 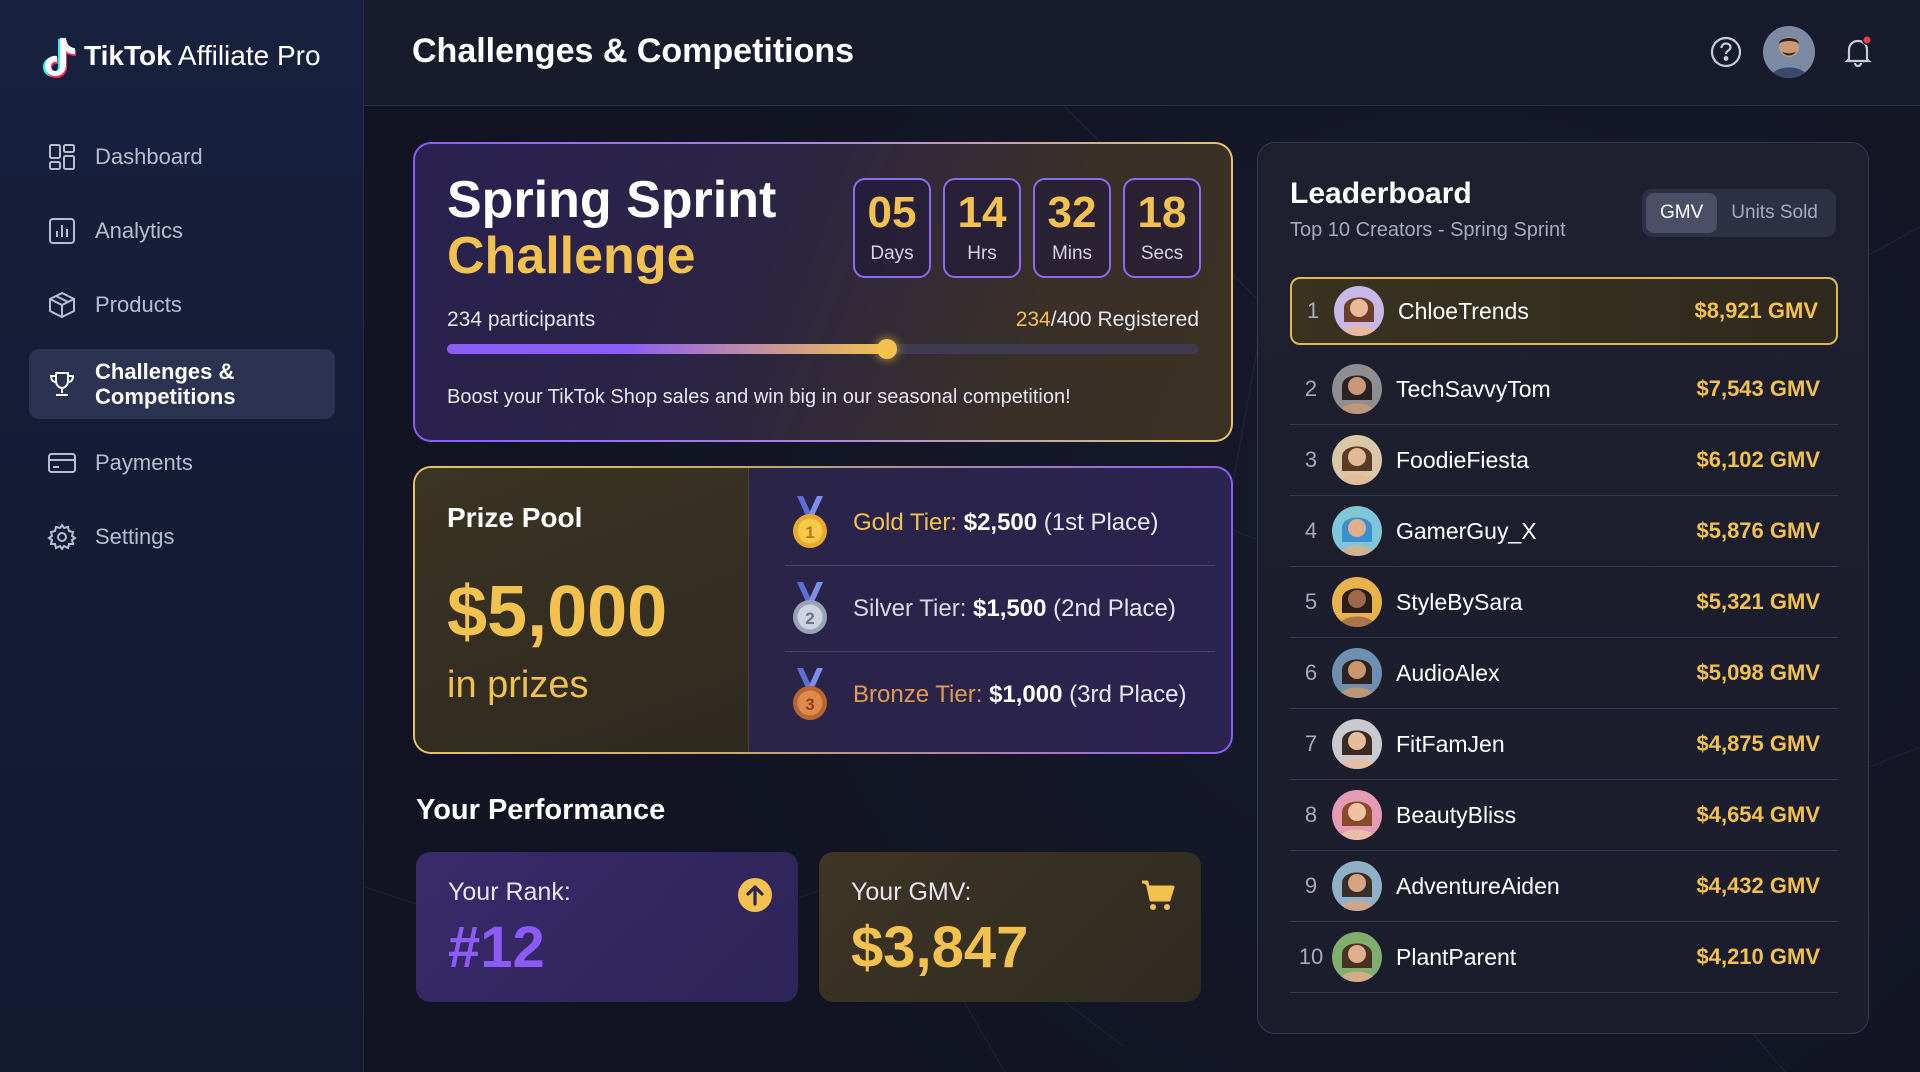 I want to click on tier-gold-text: Gold Tier: $2,500 (1st Place), so click(x=1006, y=522).